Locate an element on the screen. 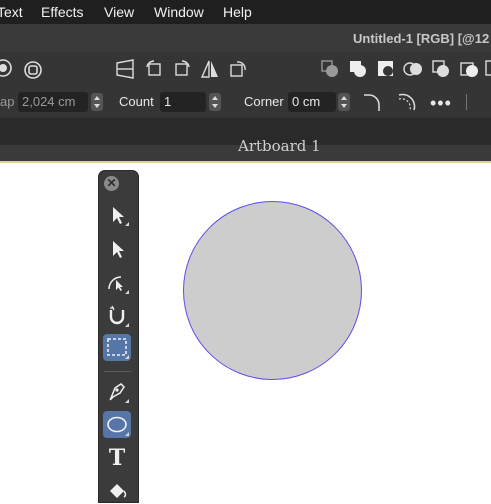 This screenshot has width=491, height=504. contour-tool-icon is located at coordinates (117, 315).